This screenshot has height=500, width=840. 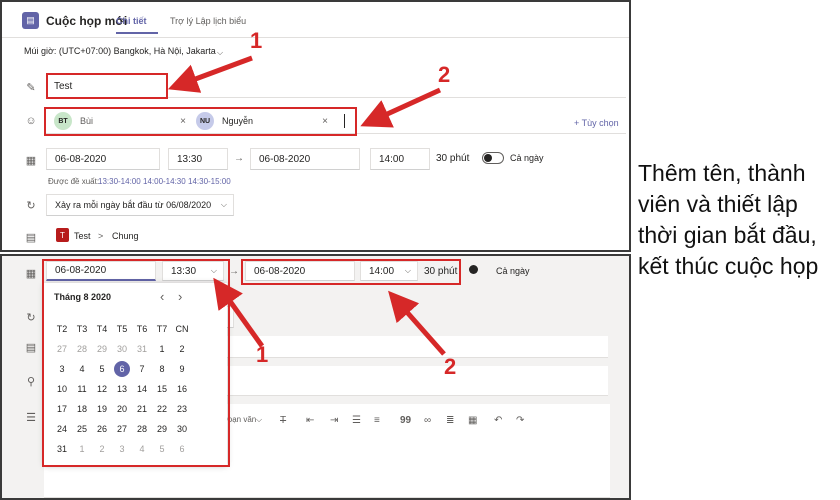 I want to click on annotation-arrows-top, so click(x=304, y=91).